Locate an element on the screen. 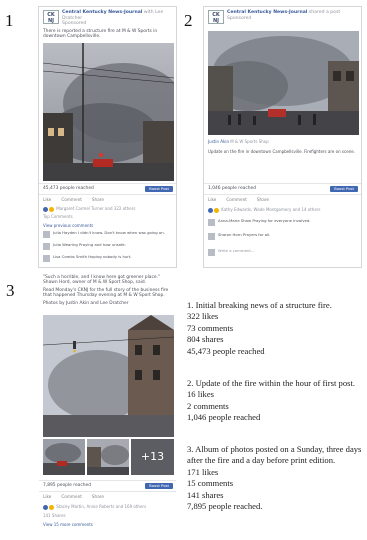 Image resolution: width=367 pixels, height=540 pixels. top-comments-label: Top Comments is located at coordinates (107, 216).